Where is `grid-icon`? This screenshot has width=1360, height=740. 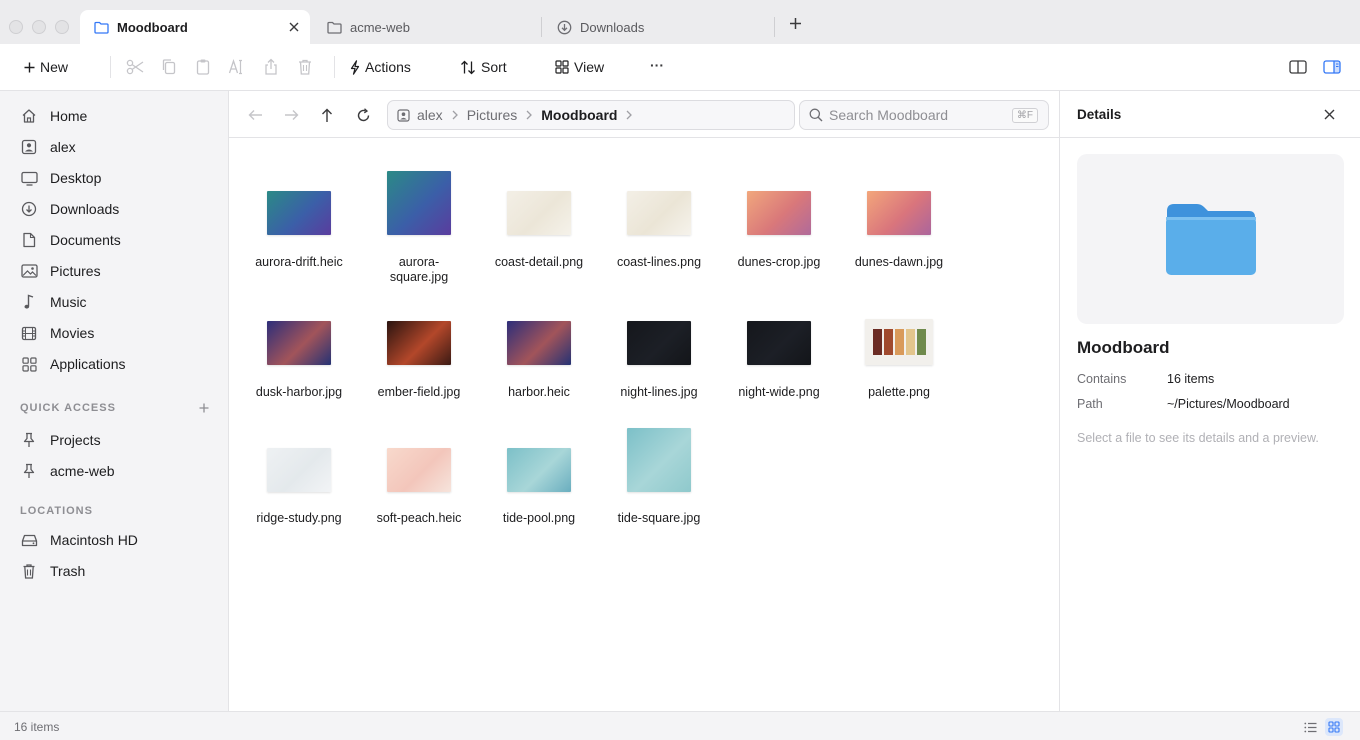
grid-icon is located at coordinates (562, 67).